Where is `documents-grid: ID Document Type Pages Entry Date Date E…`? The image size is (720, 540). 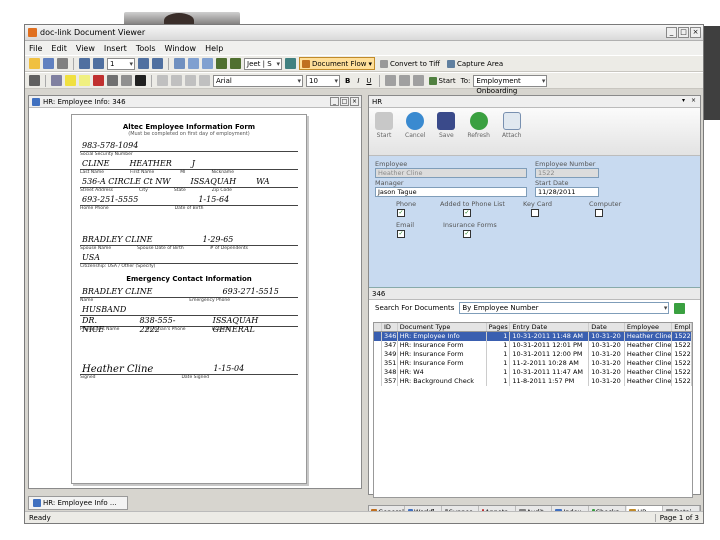 documents-grid: ID Document Type Pages Entry Date Date E… is located at coordinates (533, 410).